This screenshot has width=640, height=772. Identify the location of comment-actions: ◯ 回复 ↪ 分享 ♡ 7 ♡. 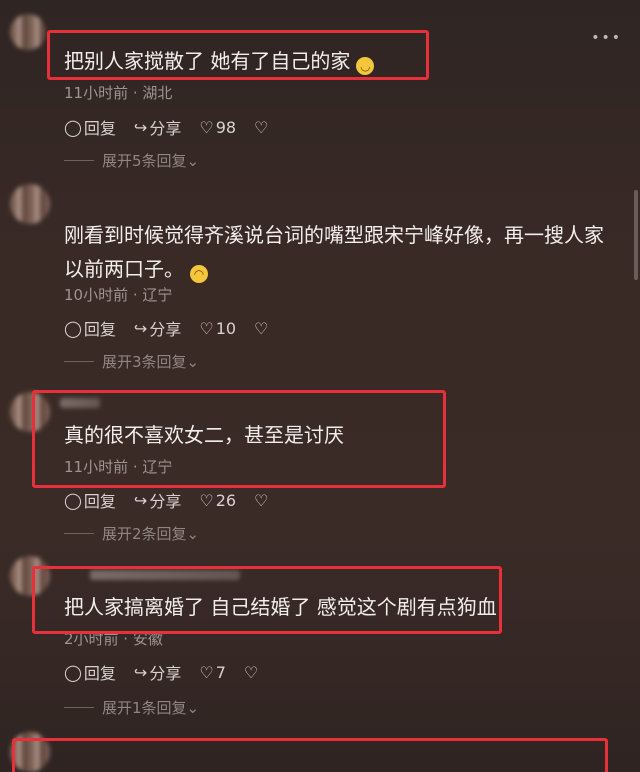
(171, 672).